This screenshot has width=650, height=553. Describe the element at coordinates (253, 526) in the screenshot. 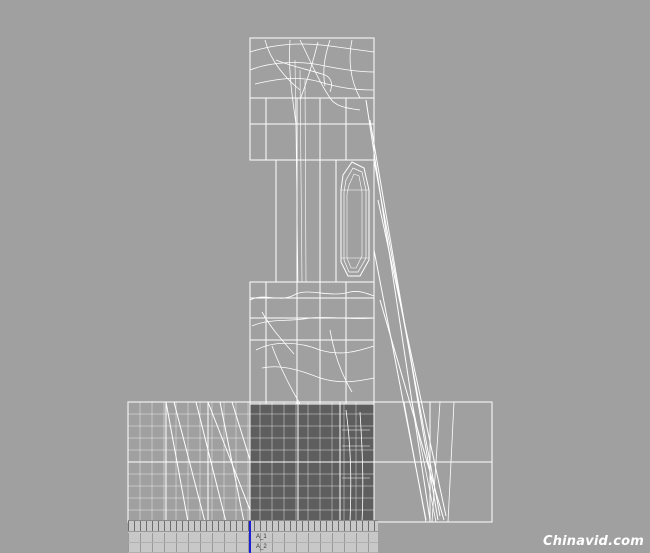

I see `timeline-ruler` at that location.